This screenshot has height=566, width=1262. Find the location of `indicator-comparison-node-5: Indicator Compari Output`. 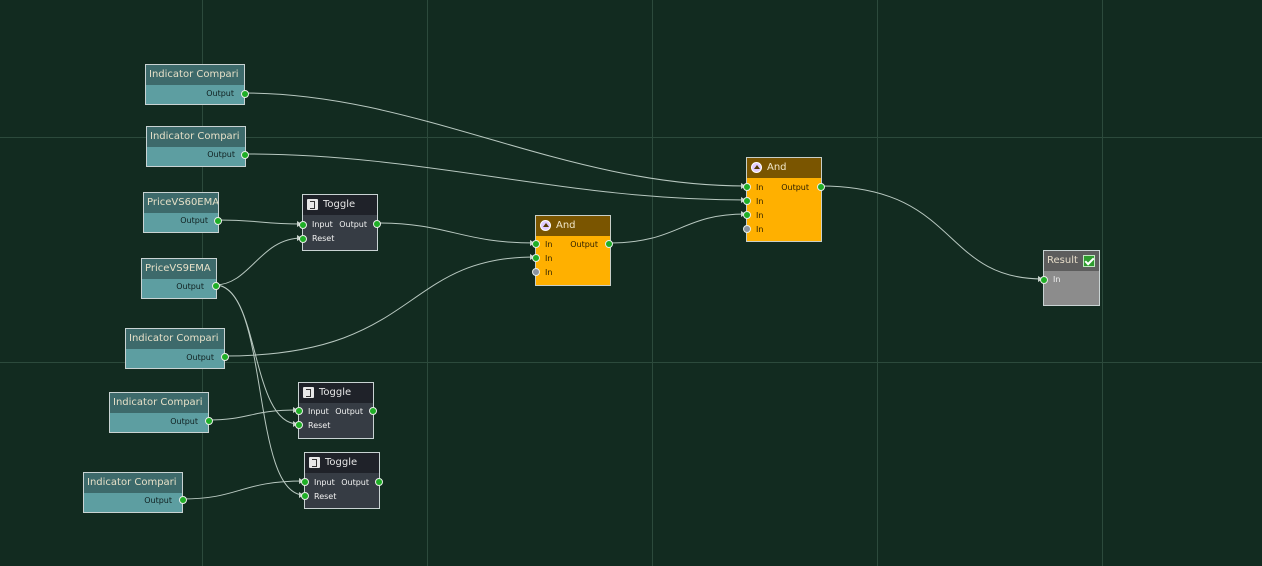

indicator-comparison-node-5: Indicator Compari Output is located at coordinates (135, 492).